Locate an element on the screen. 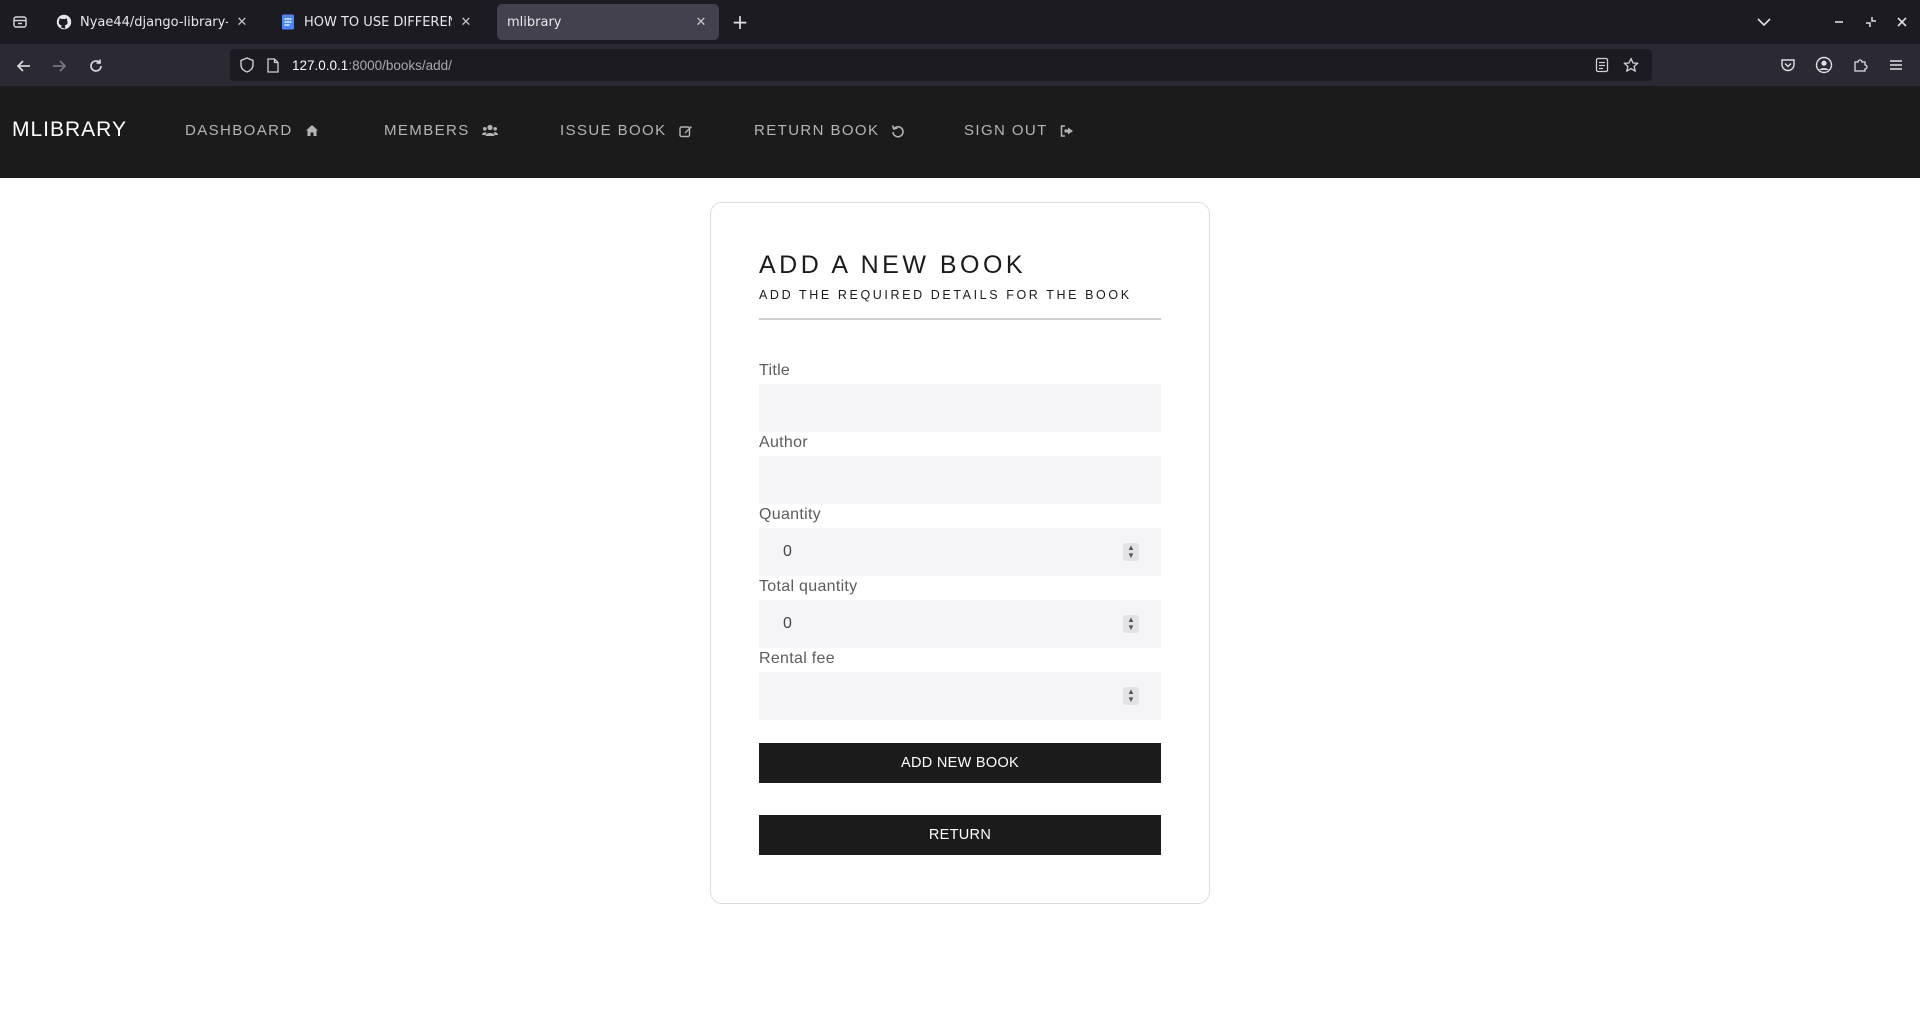 Image resolution: width=1920 pixels, height=1032 pixels. total-quantity-stepper: ▲ ▼ is located at coordinates (1131, 624).